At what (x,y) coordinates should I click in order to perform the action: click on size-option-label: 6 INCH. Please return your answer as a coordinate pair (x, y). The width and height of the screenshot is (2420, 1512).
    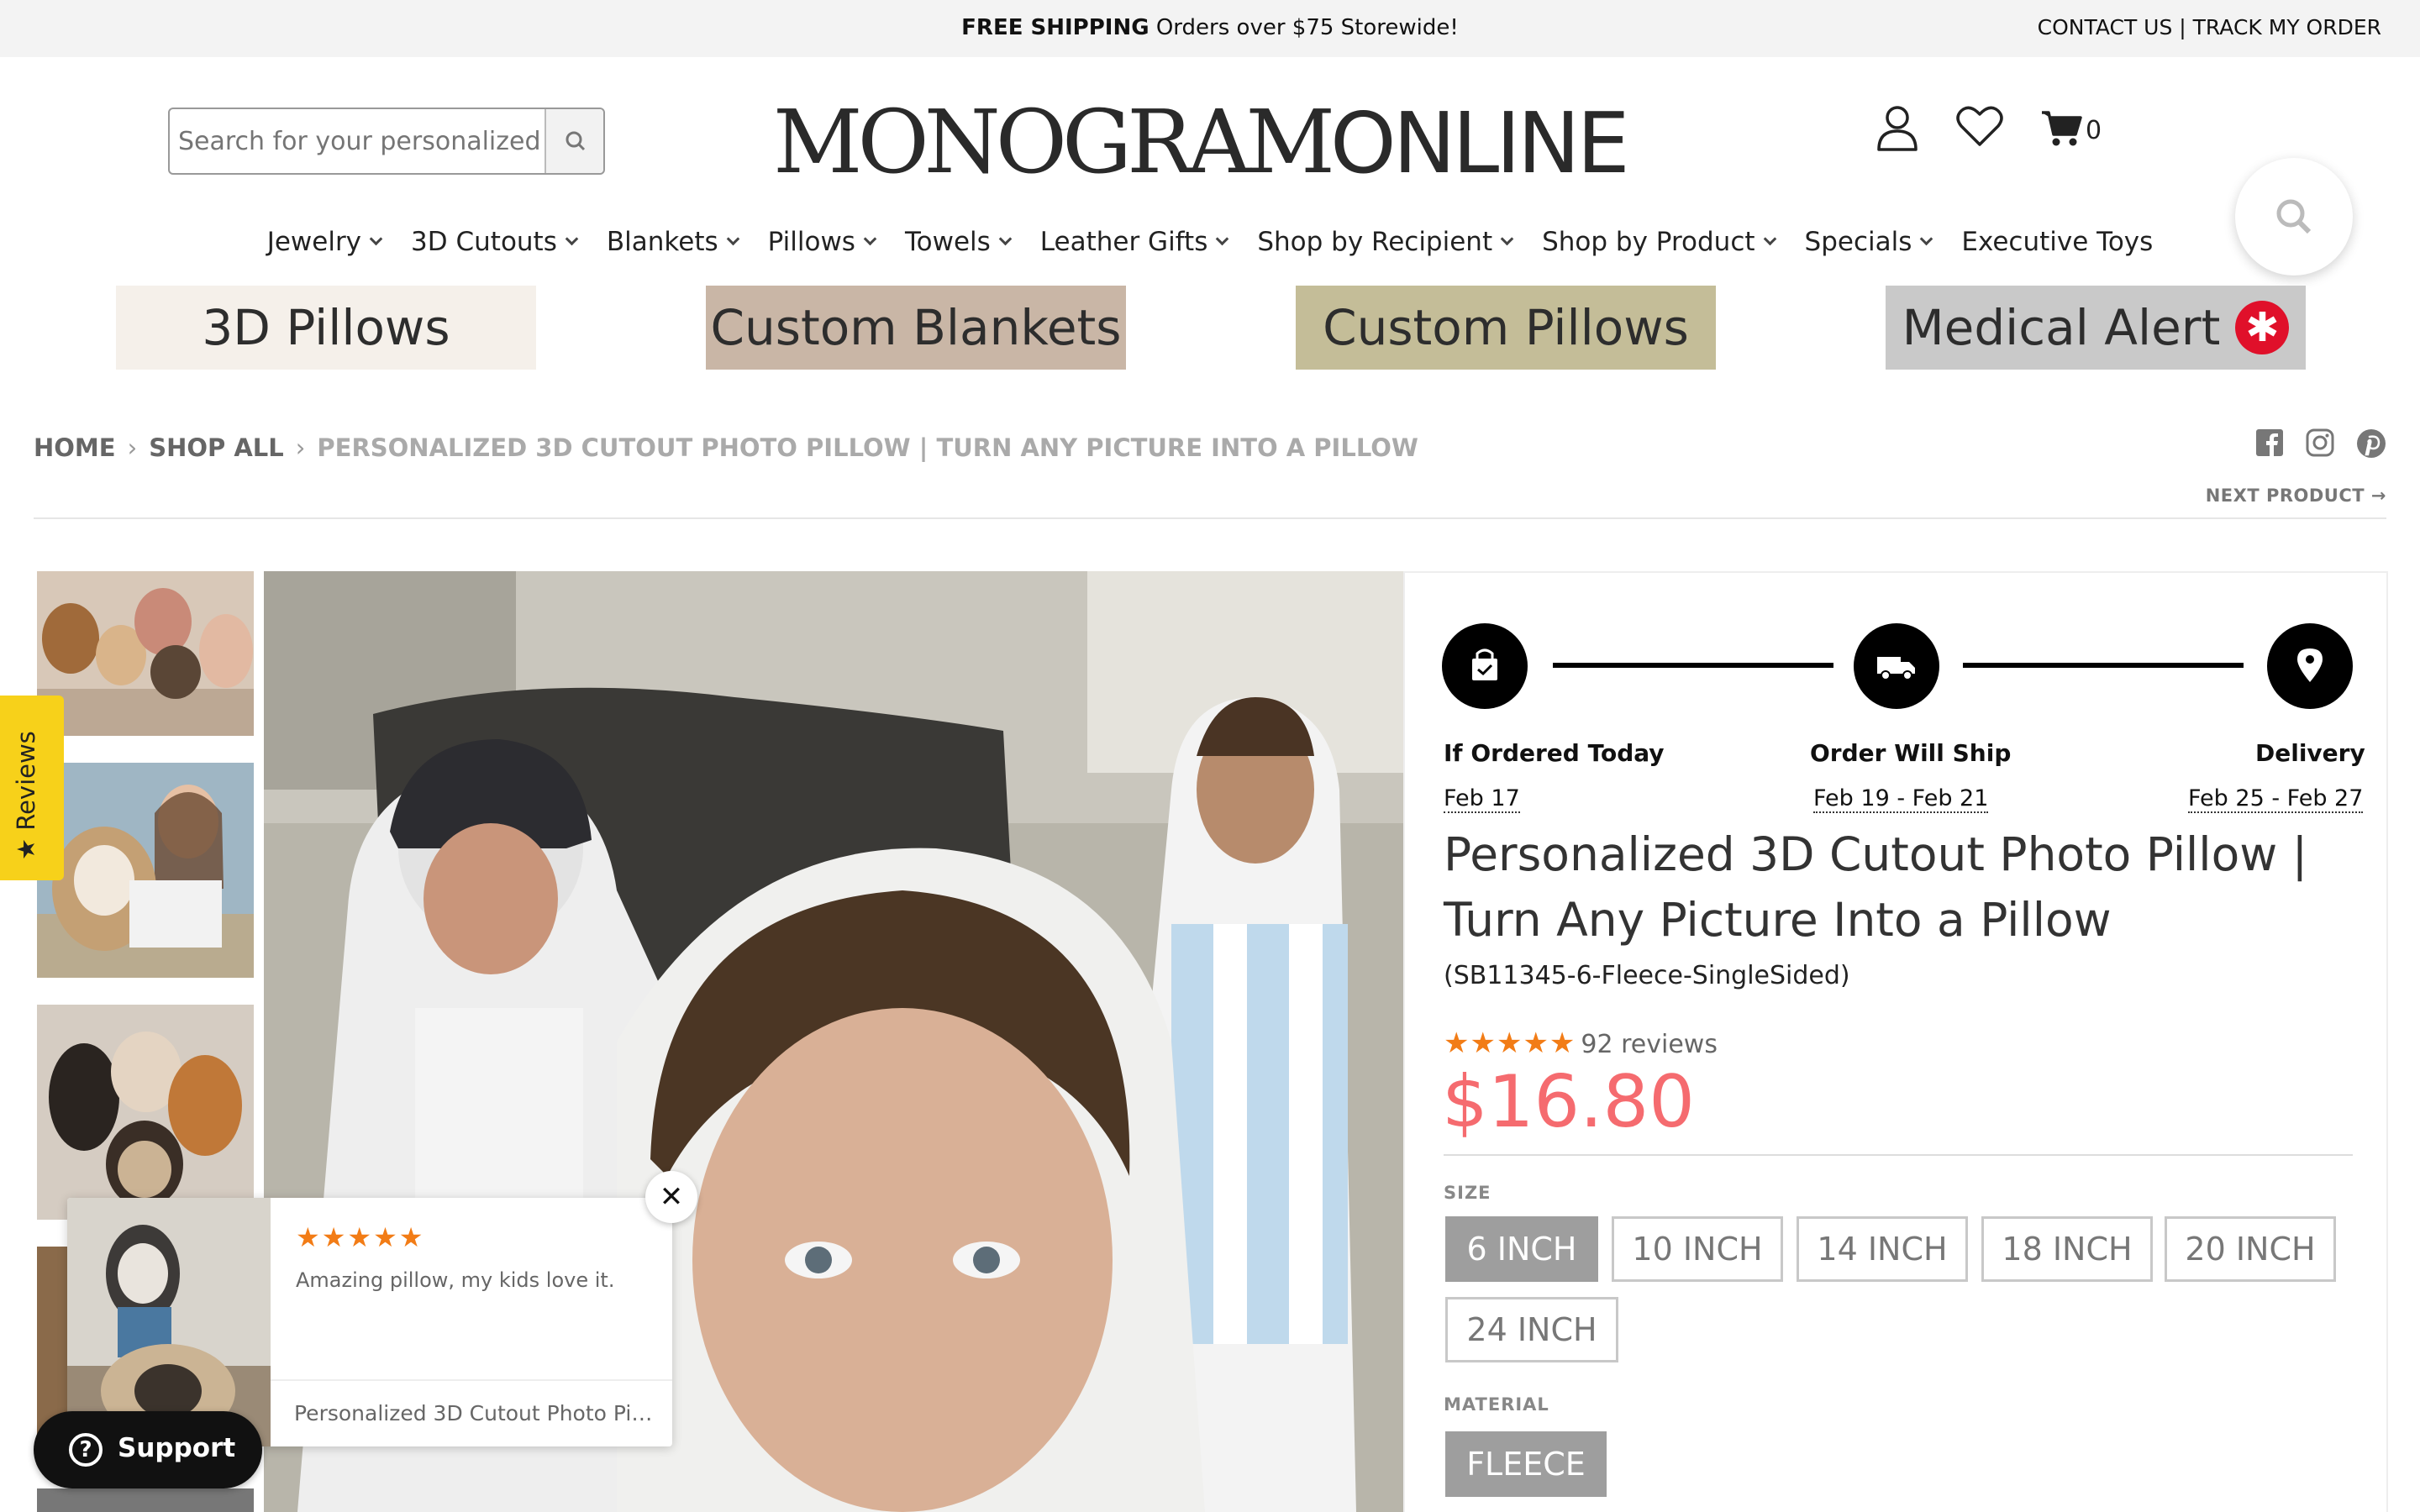
    Looking at the image, I should click on (1522, 1249).